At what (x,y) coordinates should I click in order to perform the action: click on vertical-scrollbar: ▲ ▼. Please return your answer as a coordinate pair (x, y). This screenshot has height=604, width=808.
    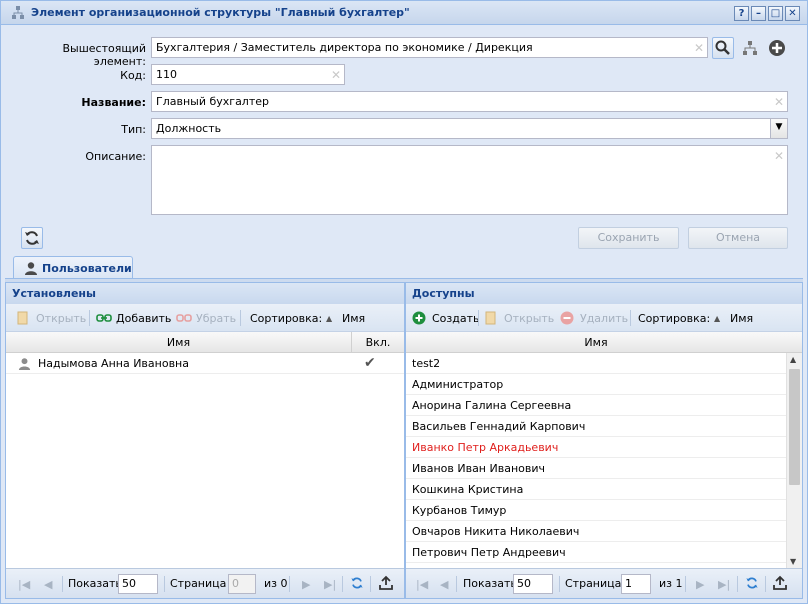
    Looking at the image, I should click on (794, 460).